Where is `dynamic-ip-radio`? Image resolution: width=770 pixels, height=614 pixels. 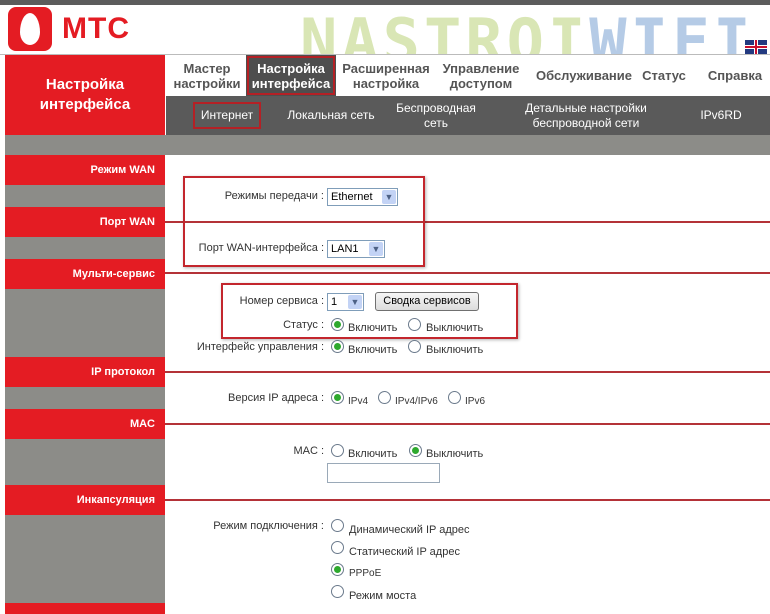
dynamic-ip-radio is located at coordinates (337, 525).